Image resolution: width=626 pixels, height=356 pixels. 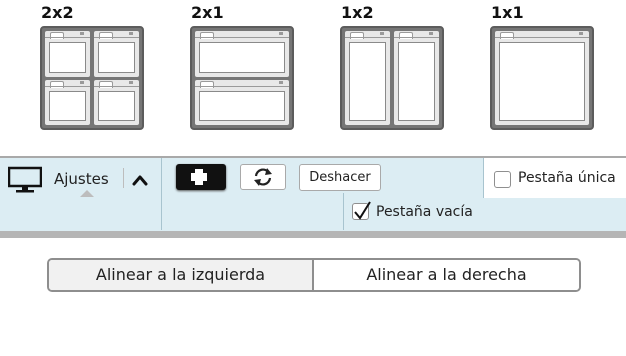 I want to click on refresh-button, so click(x=263, y=177).